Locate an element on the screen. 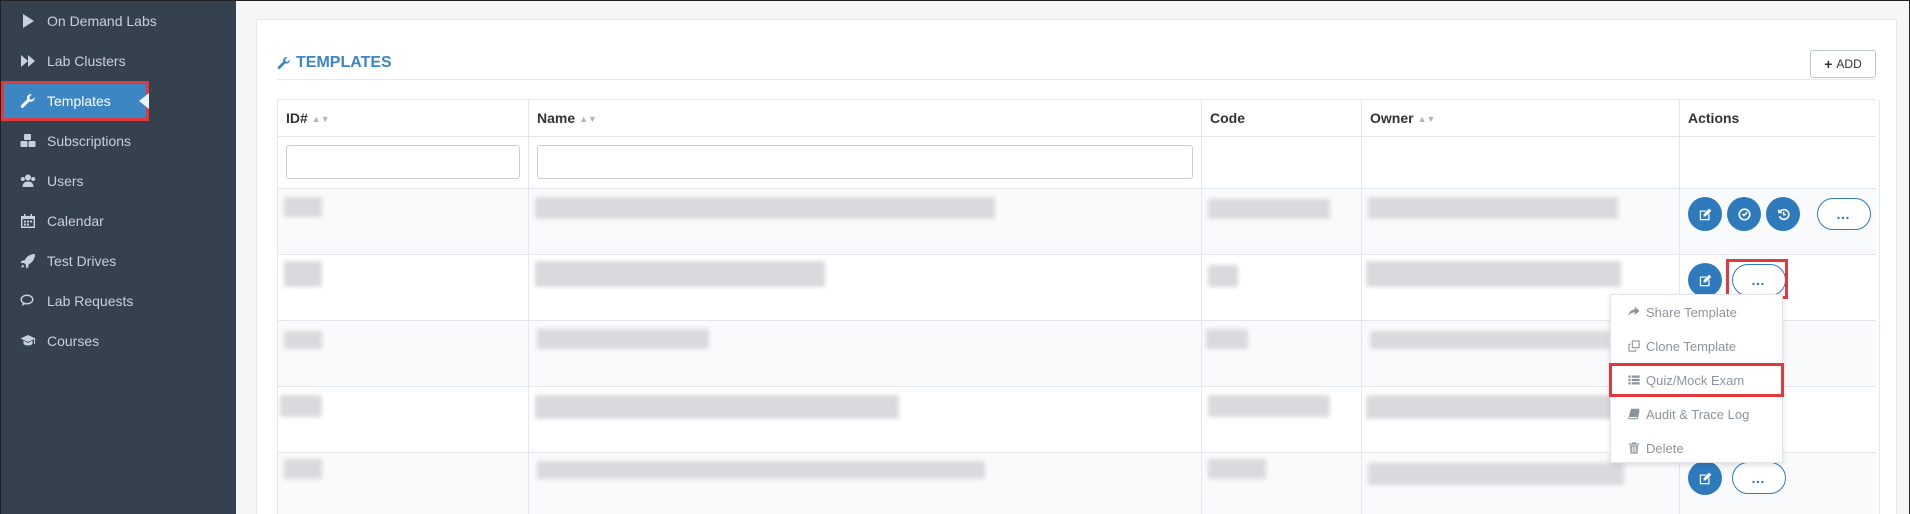 Image resolution: width=1910 pixels, height=514 pixels. table-header-row: ID# ▲▼ Name ▲▼ Code Owner ▲▼ Actions is located at coordinates (1078, 118).